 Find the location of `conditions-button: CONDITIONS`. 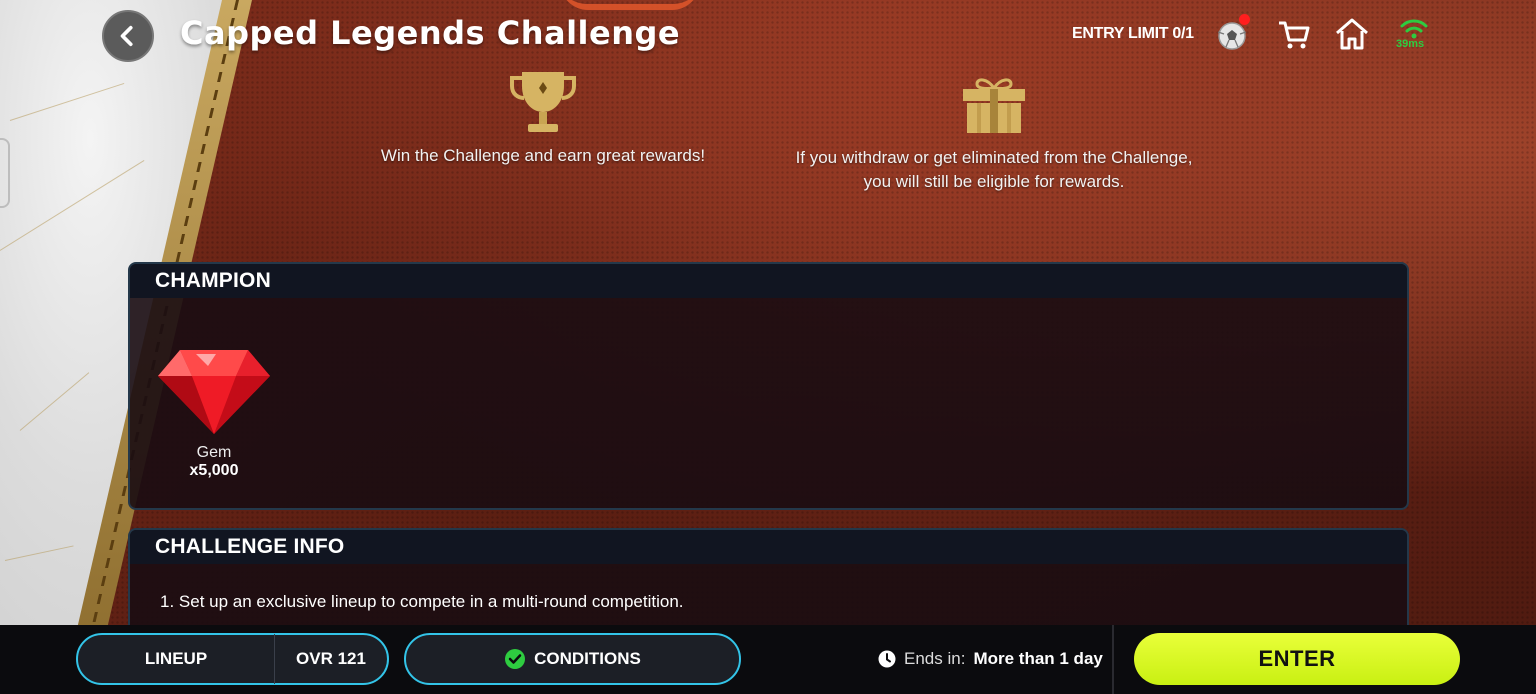

conditions-button: CONDITIONS is located at coordinates (572, 659).